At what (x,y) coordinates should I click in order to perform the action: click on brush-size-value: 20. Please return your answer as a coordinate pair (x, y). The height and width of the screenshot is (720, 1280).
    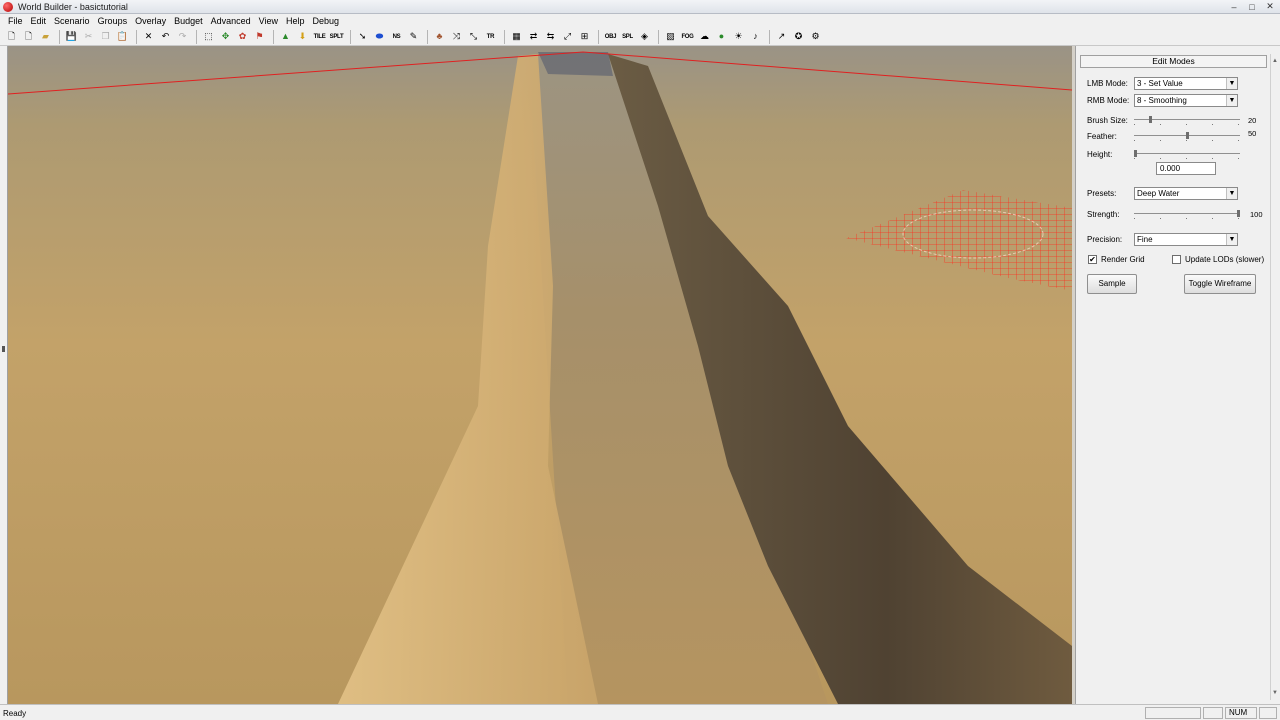
    Looking at the image, I should click on (1252, 120).